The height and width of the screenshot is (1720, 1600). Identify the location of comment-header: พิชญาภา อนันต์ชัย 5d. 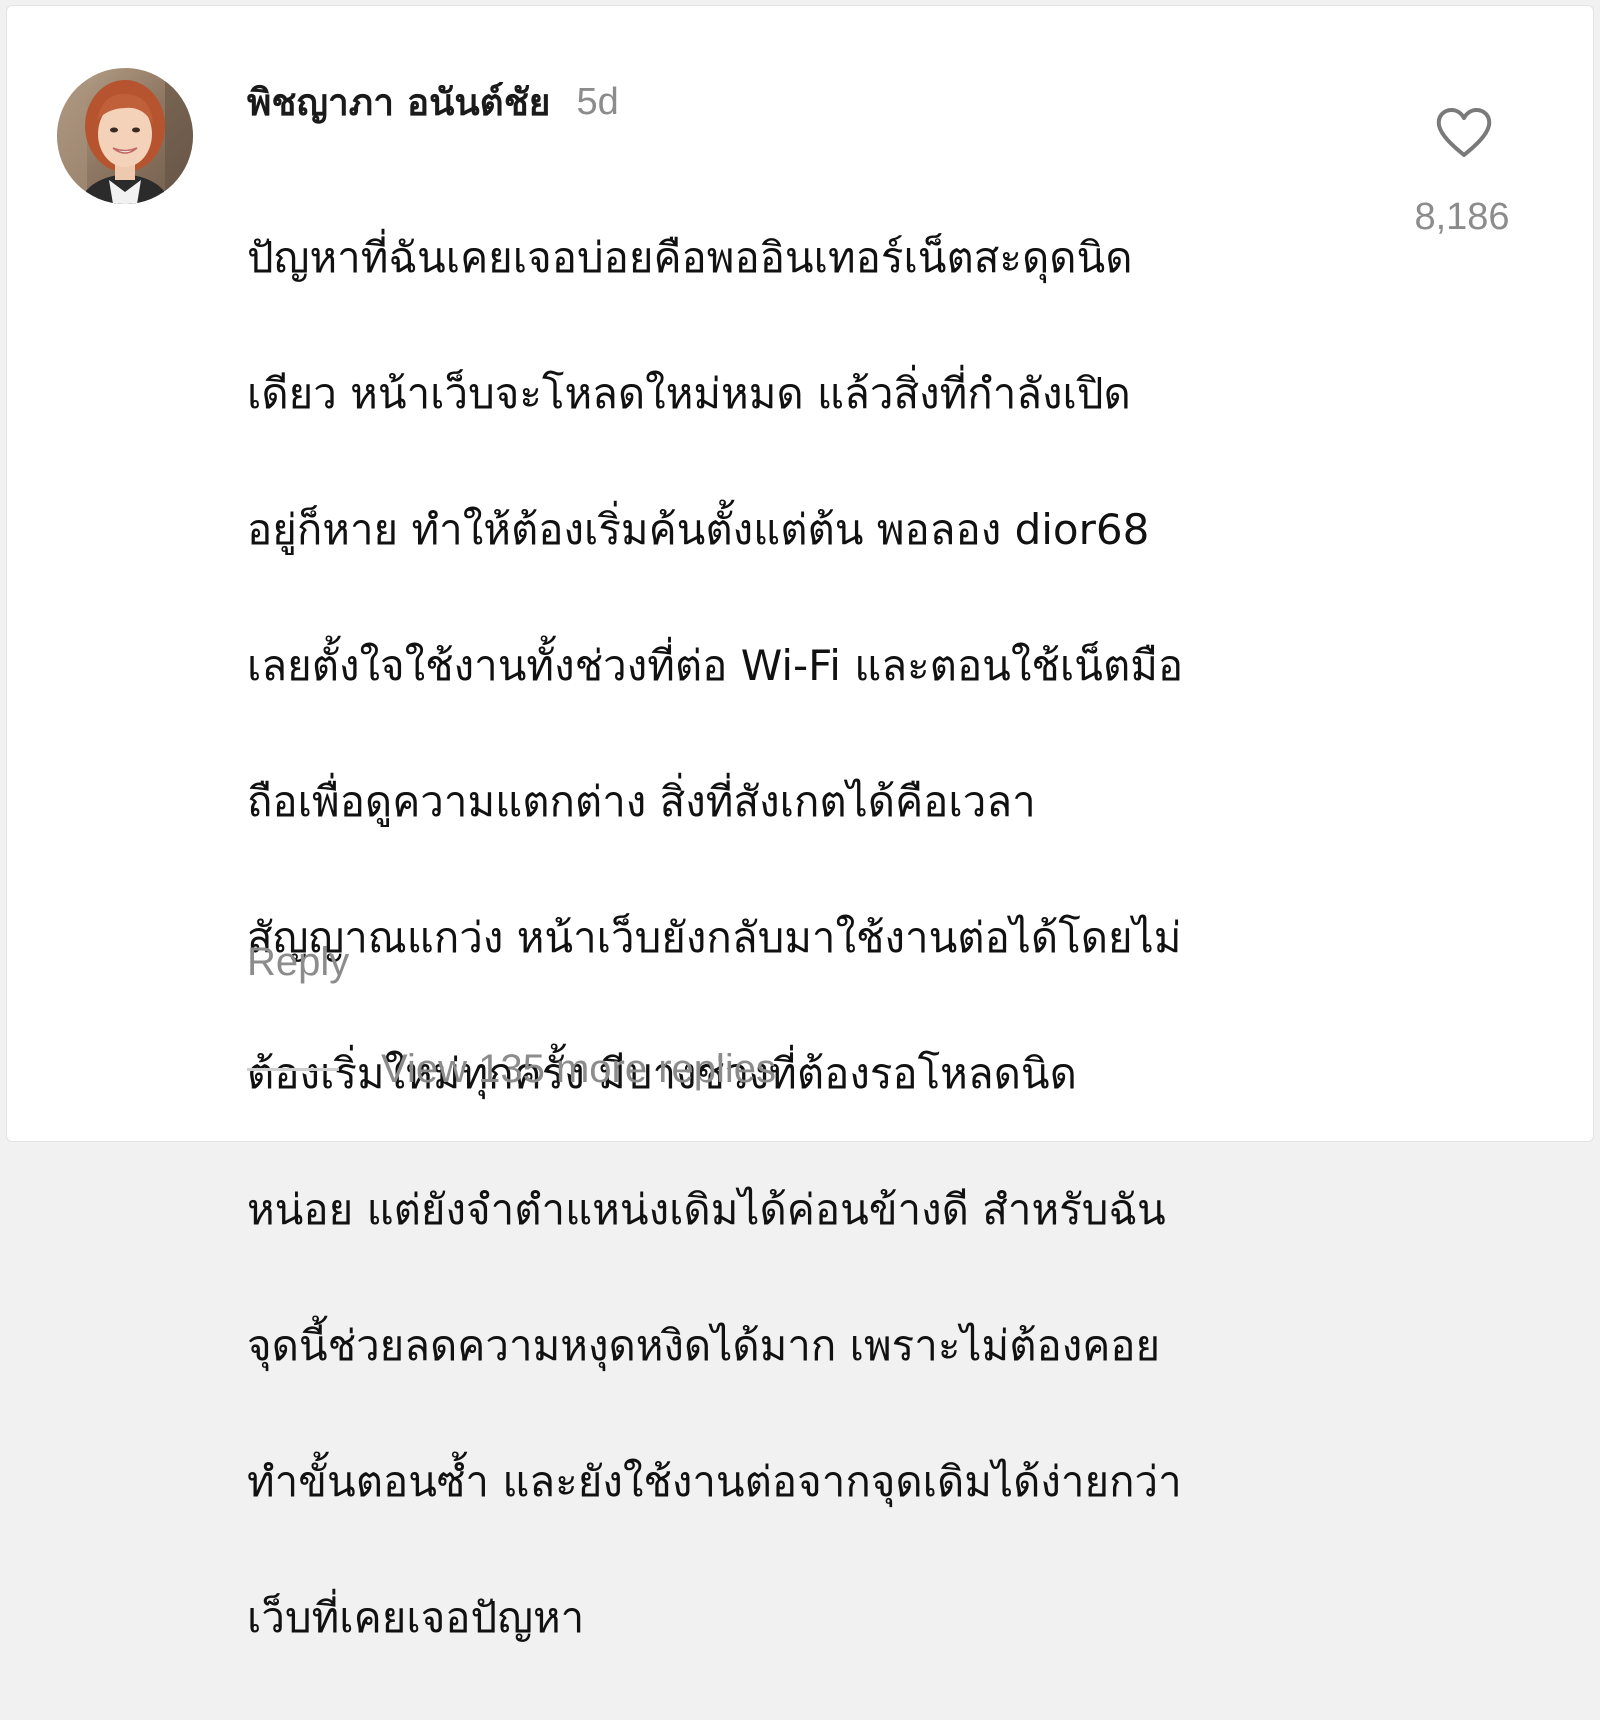
(433, 102).